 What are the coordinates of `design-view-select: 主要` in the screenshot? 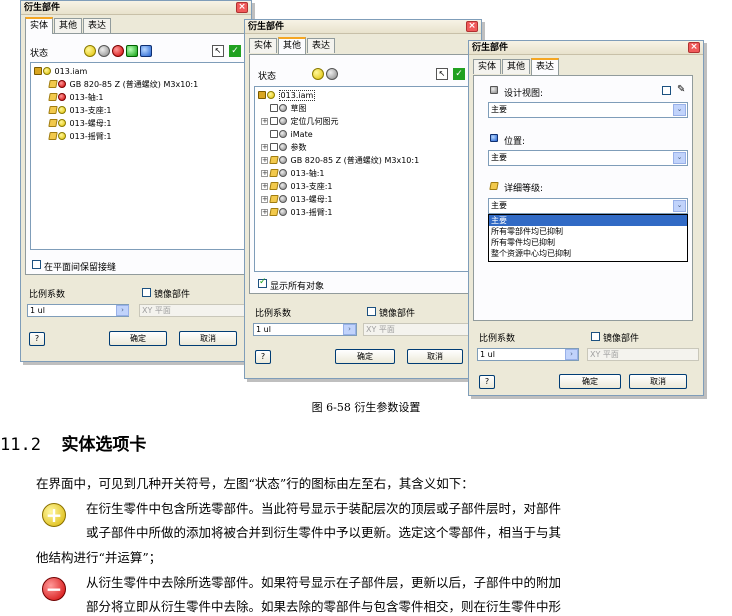 It's located at (588, 110).